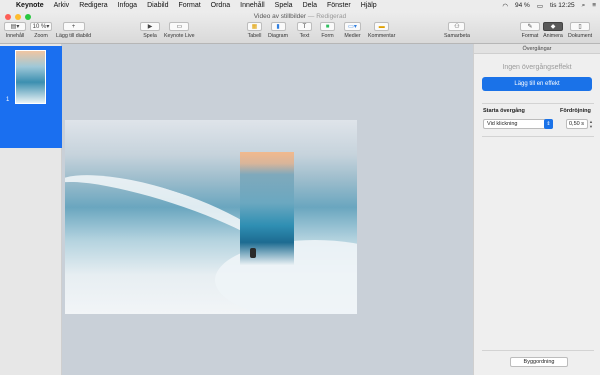 The width and height of the screenshot is (600, 375). Describe the element at coordinates (591, 124) in the screenshot. I see `delay-stepper: ▲ ▼` at that location.